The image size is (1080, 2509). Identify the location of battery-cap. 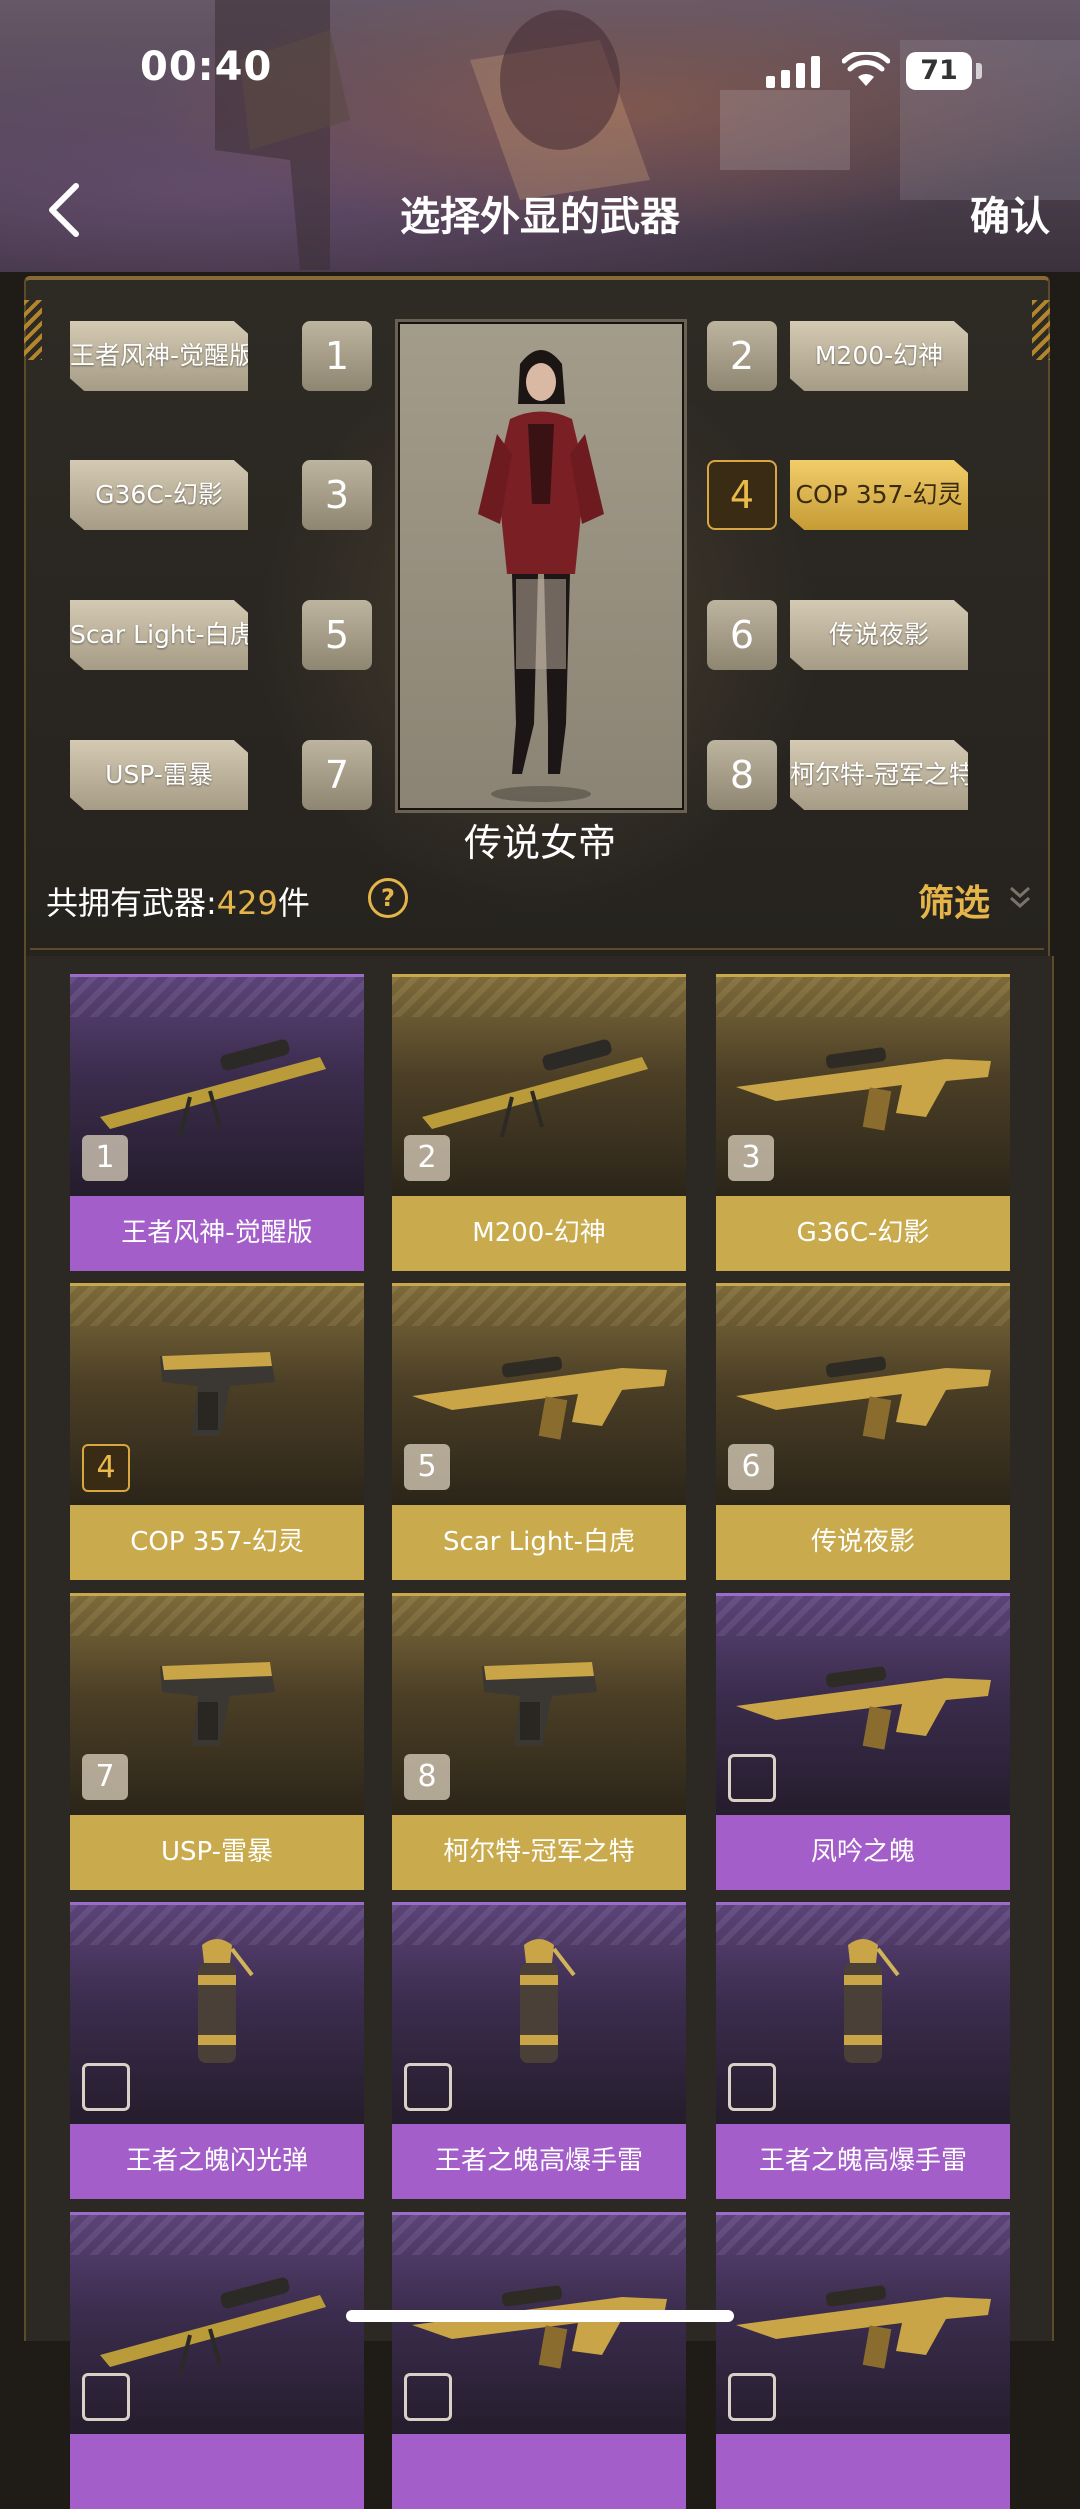
(979, 71).